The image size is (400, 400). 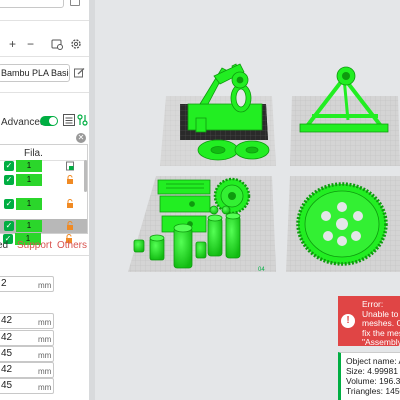 I want to click on param-value: 2, so click(x=4, y=283).